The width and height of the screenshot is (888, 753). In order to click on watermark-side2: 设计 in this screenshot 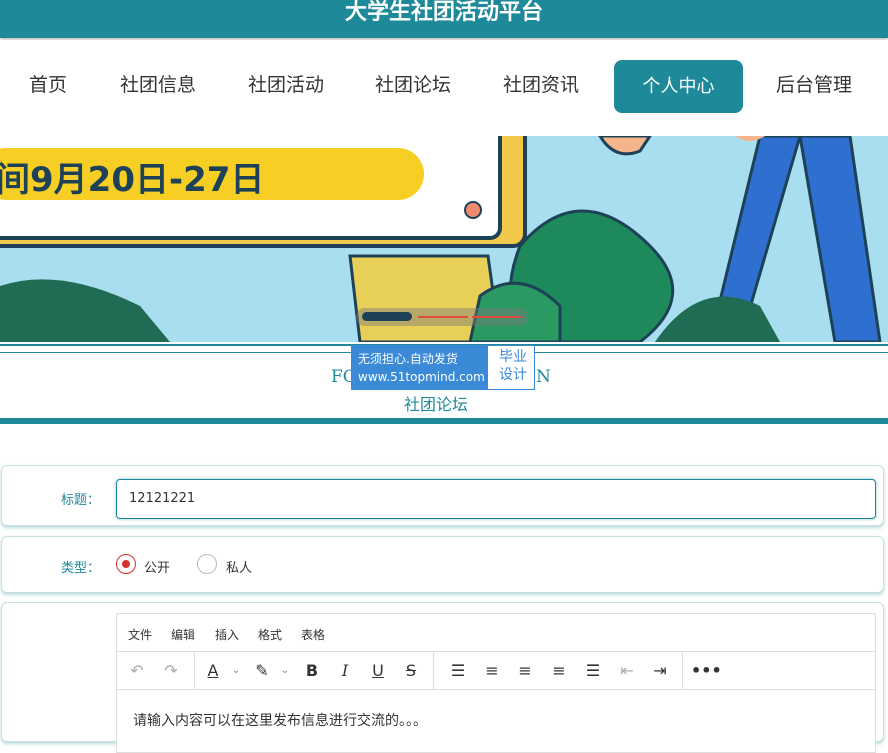, I will do `click(513, 375)`.